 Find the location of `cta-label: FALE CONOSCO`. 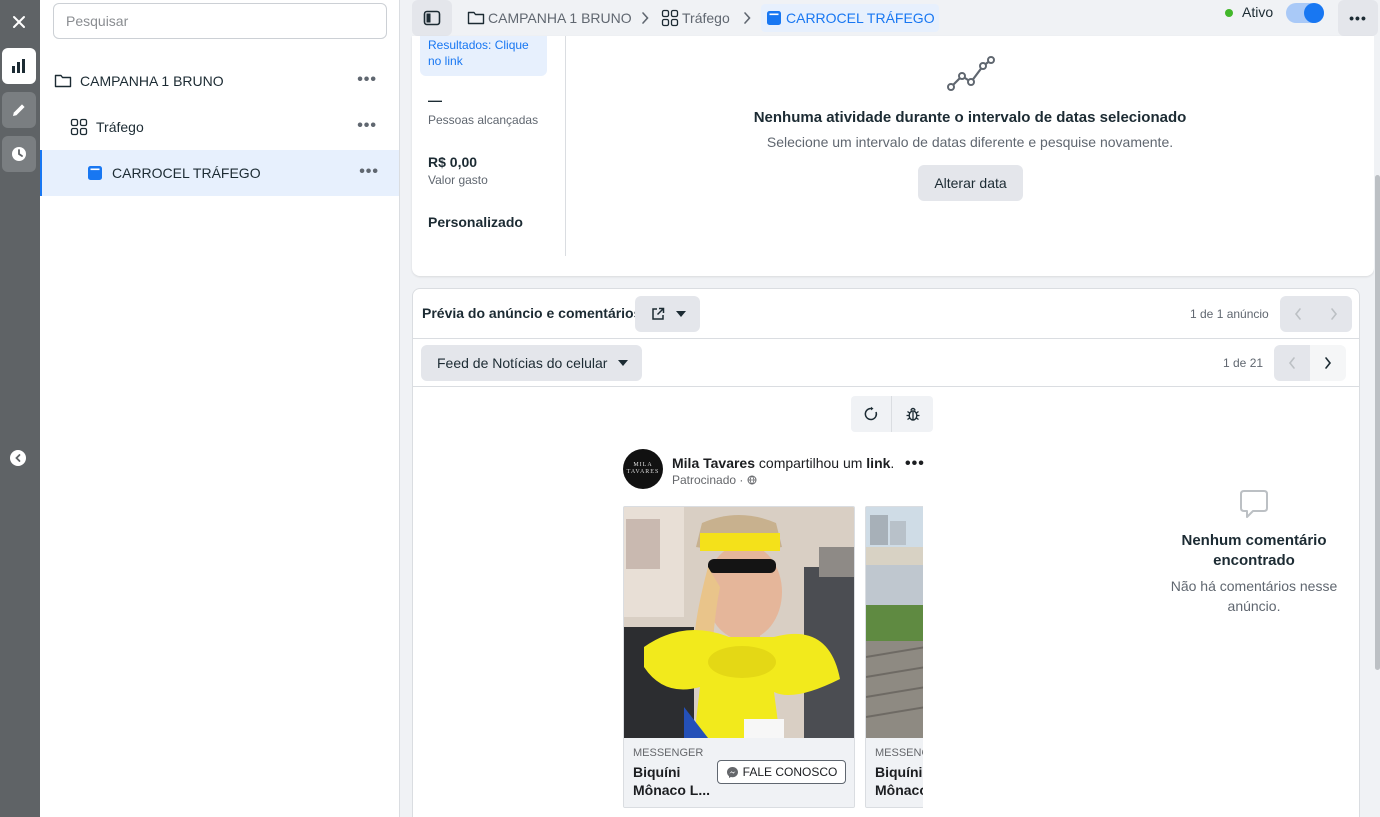

cta-label: FALE CONOSCO is located at coordinates (790, 772).